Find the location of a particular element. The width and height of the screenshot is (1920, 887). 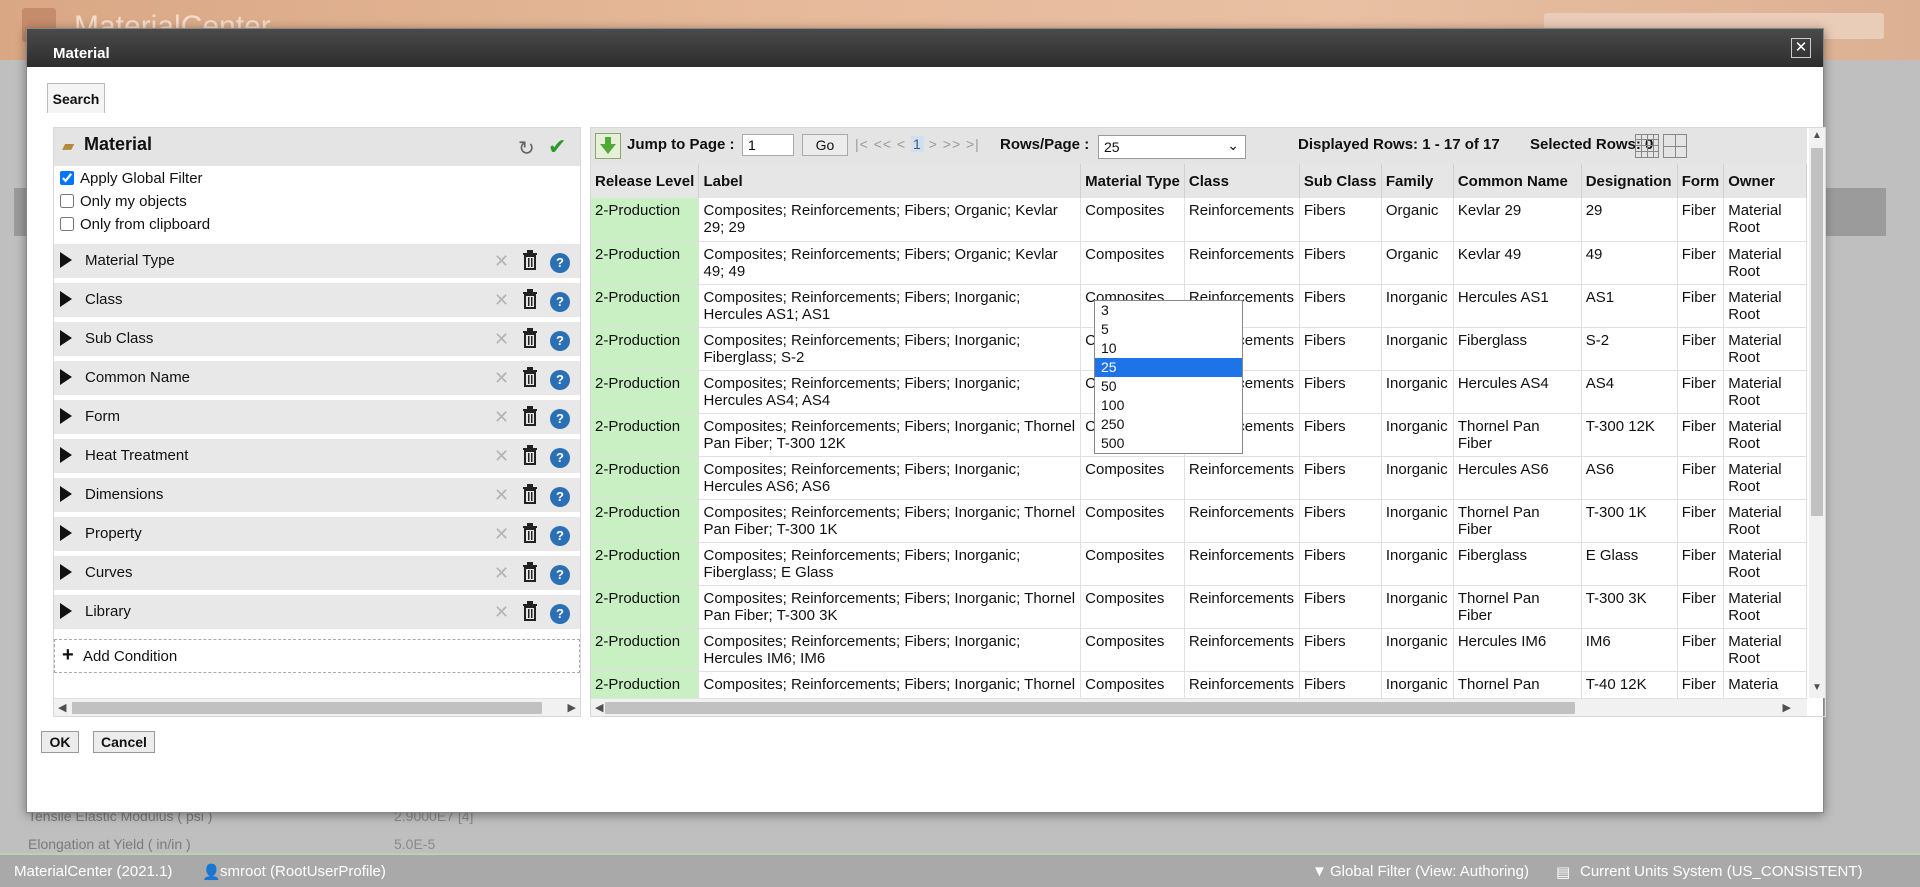

column-header: Label is located at coordinates (890, 181).